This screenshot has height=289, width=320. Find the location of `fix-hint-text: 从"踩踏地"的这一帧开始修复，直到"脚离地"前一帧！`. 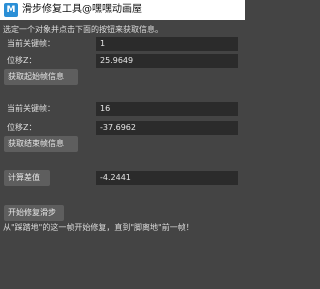

fix-hint-text: 从"踩踏地"的这一帧开始修复，直到"脚离地"前一帧！ is located at coordinates (98, 227).